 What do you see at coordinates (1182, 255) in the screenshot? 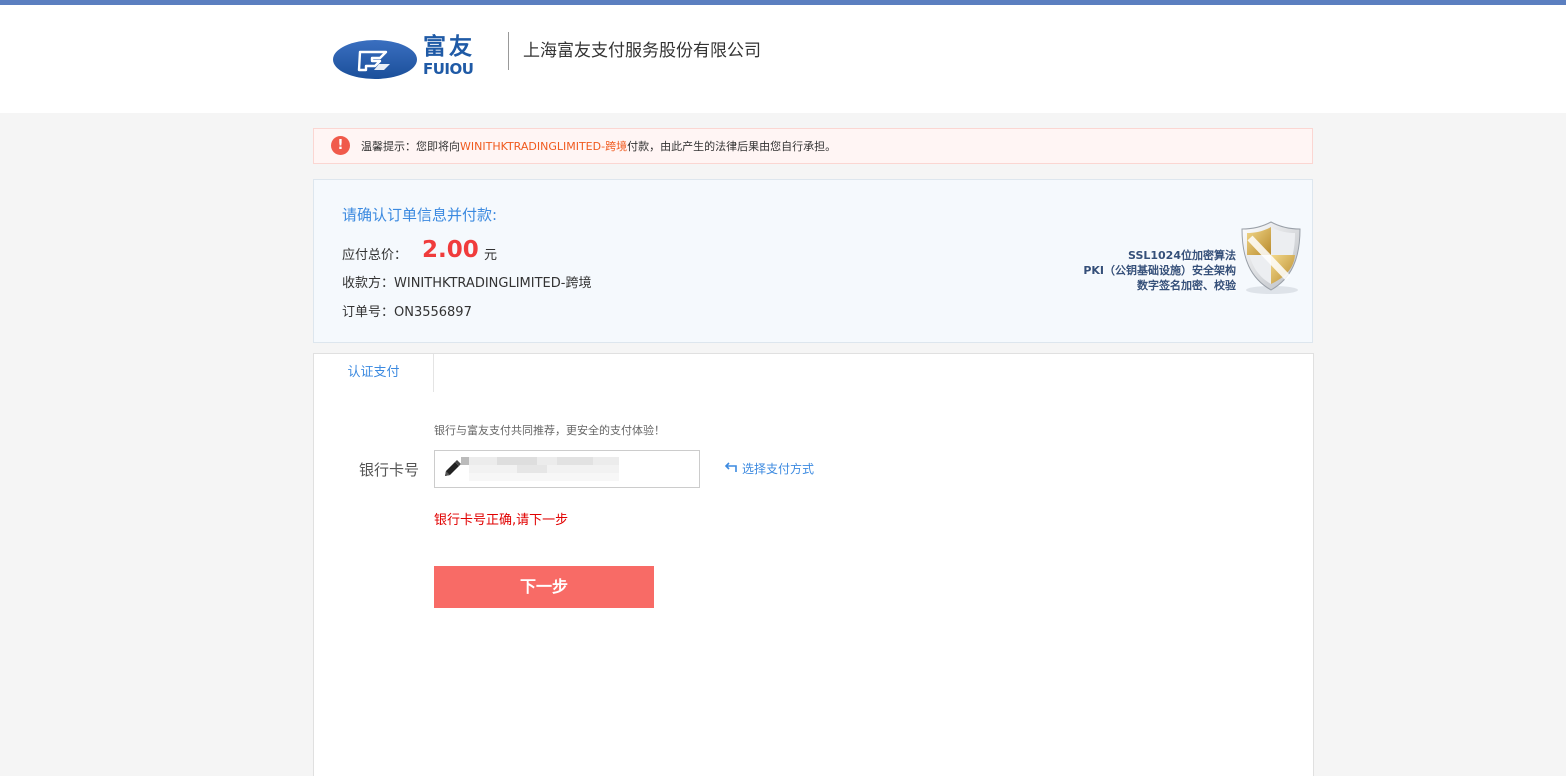
I see `security-line-1: SSL1024位加密算法` at bounding box center [1182, 255].